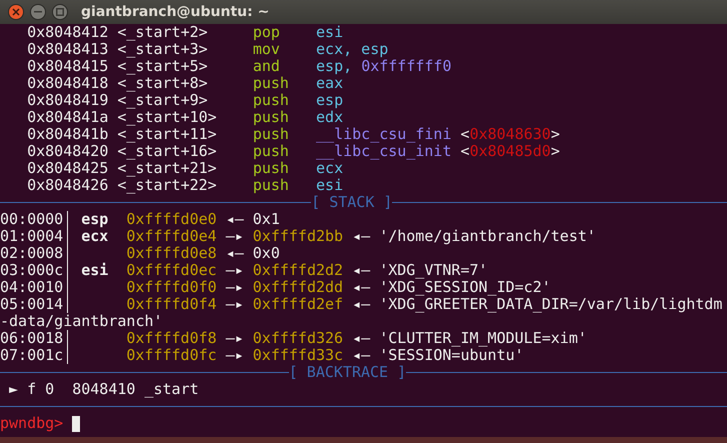 This screenshot has height=443, width=727. I want to click on stack-value: 'CLUTTER_IM_MODULE=xim', so click(483, 338).